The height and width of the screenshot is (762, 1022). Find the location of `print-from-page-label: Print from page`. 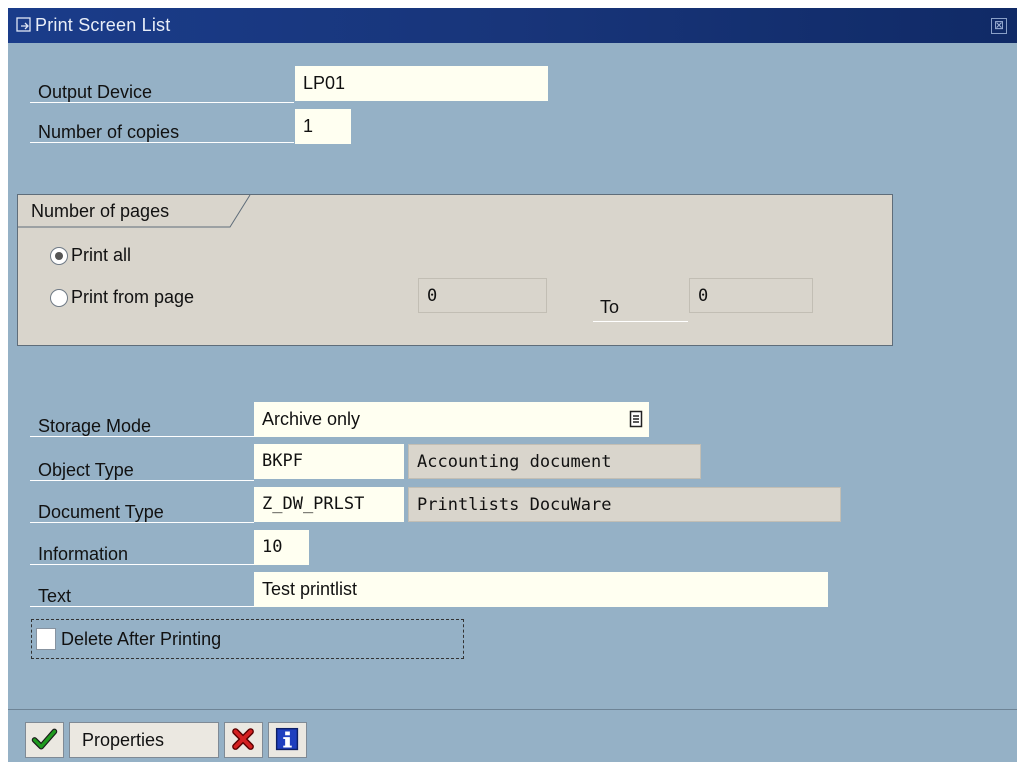

print-from-page-label: Print from page is located at coordinates (133, 297).